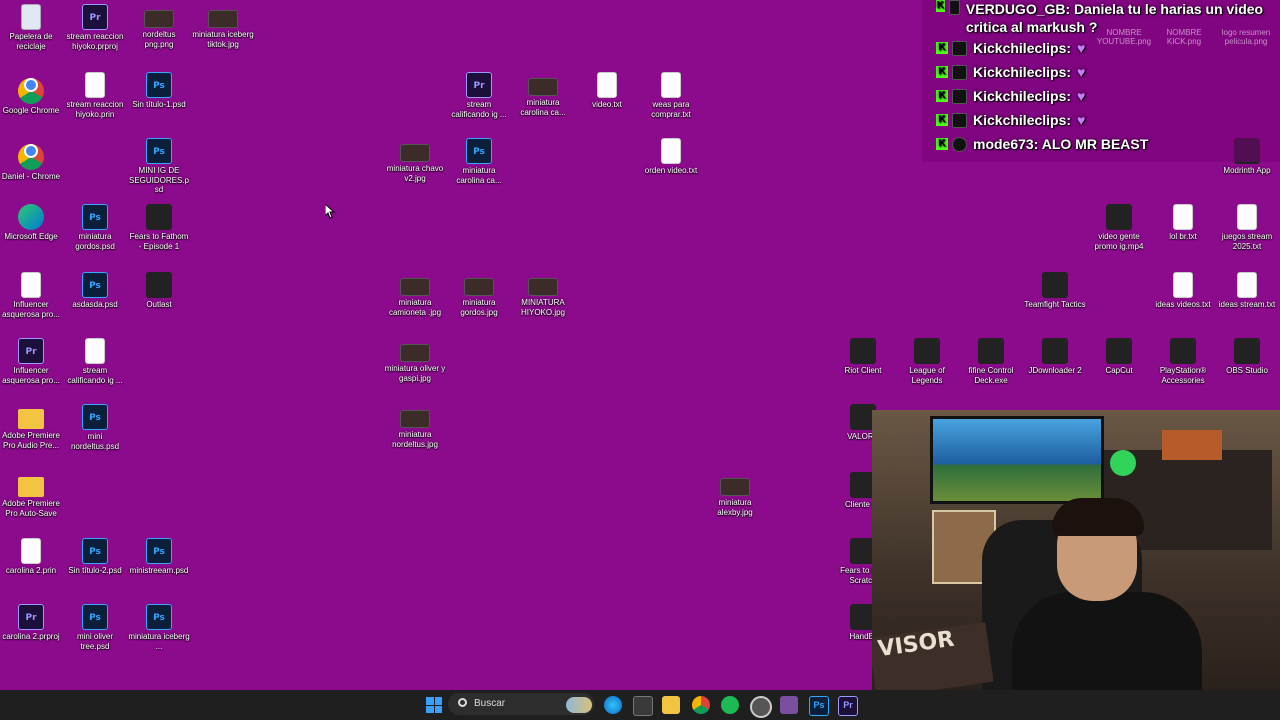  I want to click on desktop-icon: miniatura iceberg tiktok.jpg, so click(223, 26).